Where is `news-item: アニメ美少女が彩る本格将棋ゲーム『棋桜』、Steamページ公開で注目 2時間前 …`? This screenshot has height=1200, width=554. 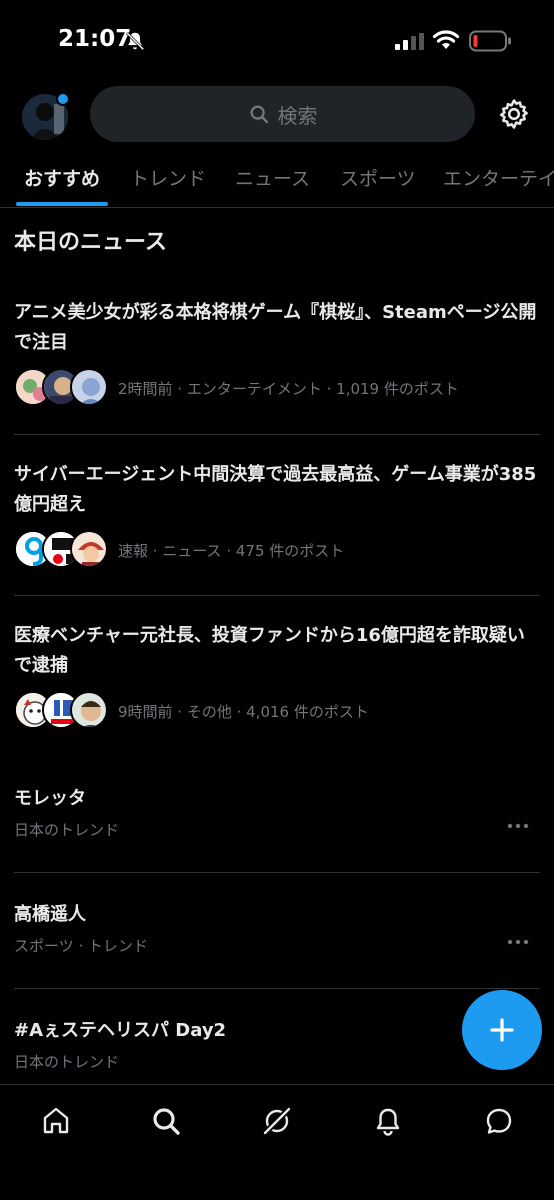 news-item: アニメ美少女が彩る本格将棋ゲーム『棋桜』、Steamページ公開で注目 2時間前 … is located at coordinates (277, 366).